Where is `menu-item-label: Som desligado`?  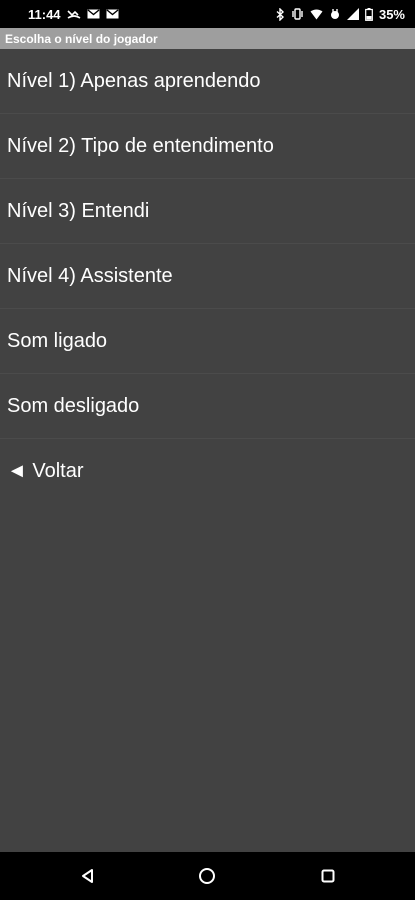 menu-item-label: Som desligado is located at coordinates (73, 405).